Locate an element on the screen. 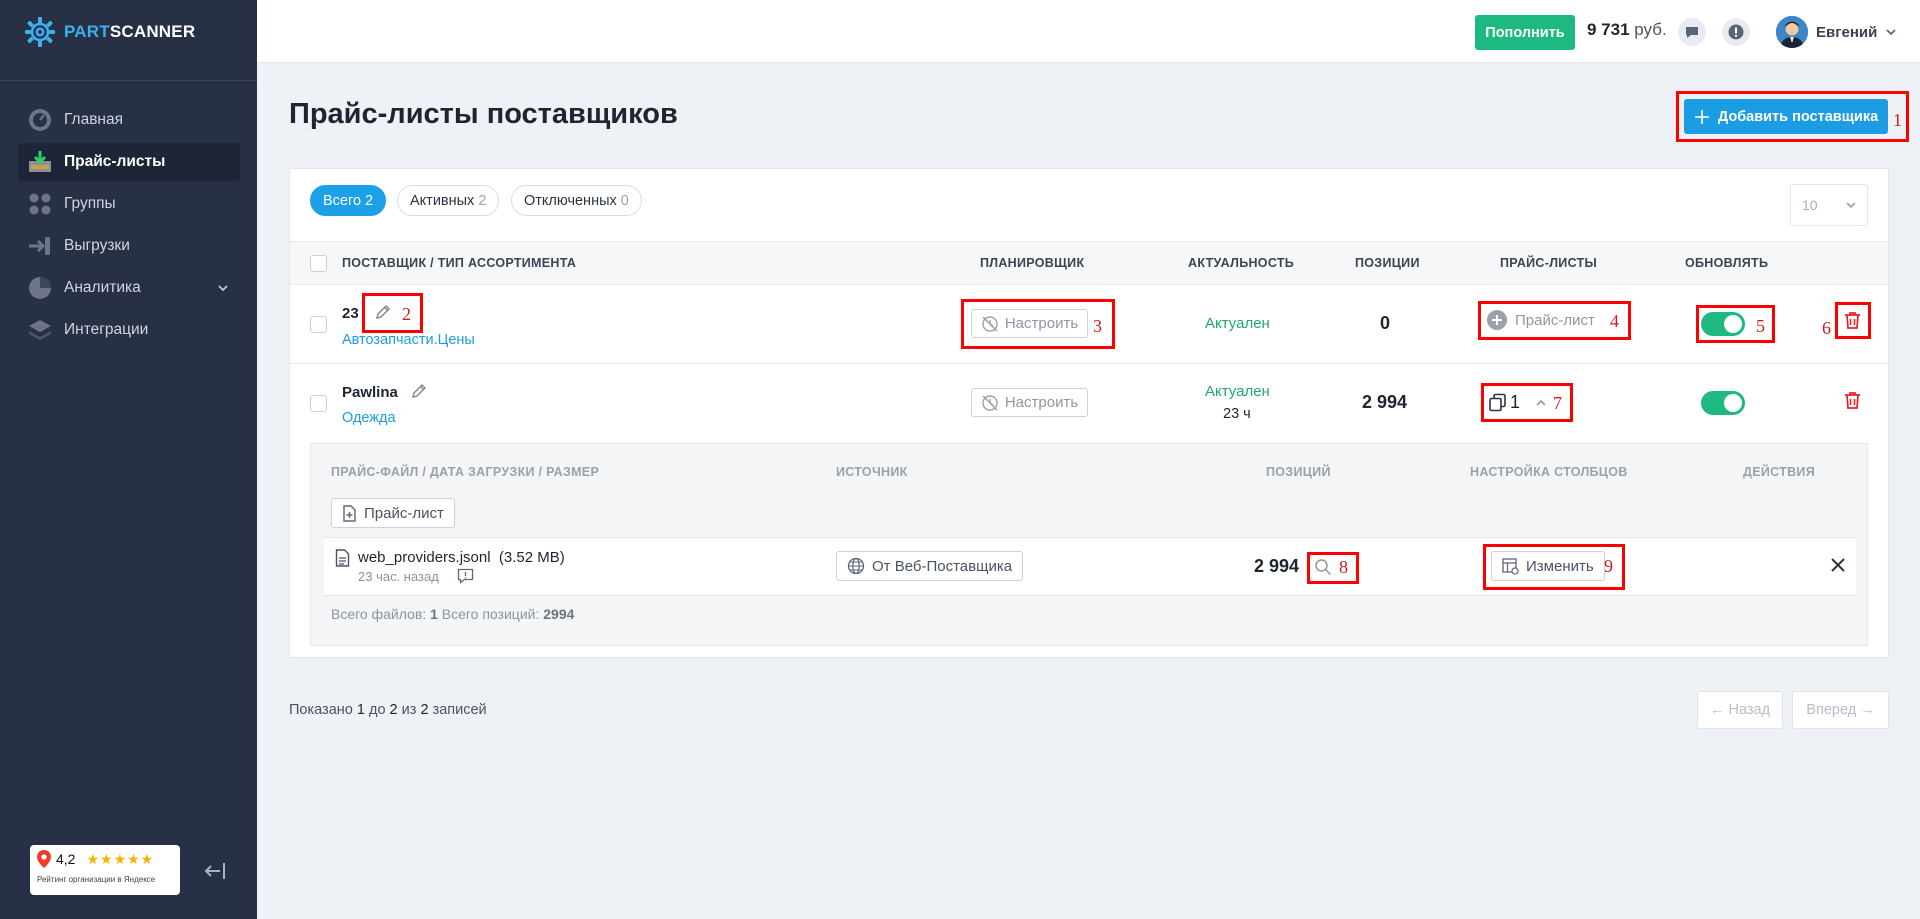  column-file-positions: ПОЗИЦИЙ is located at coordinates (1298, 472).